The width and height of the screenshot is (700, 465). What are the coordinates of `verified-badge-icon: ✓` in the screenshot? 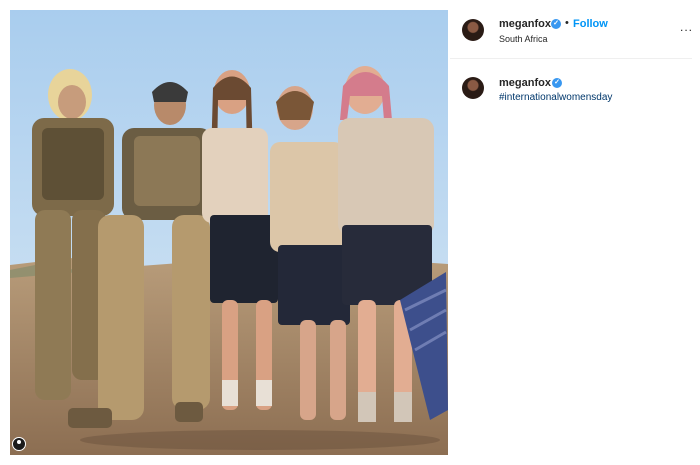 It's located at (556, 24).